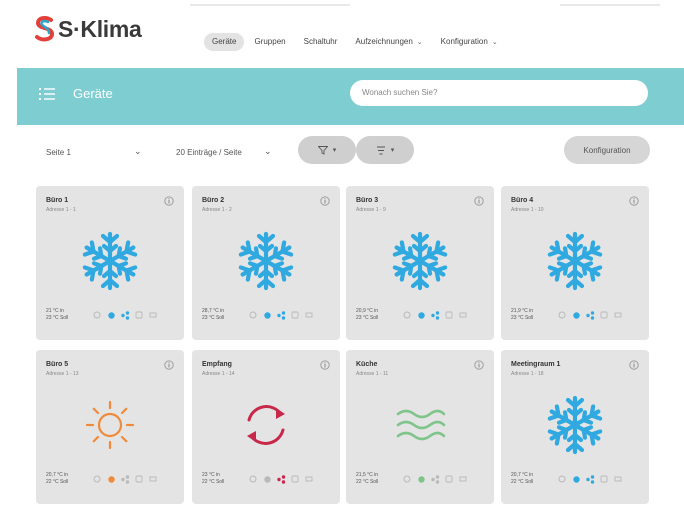  I want to click on list-menu-icon, so click(48, 94).